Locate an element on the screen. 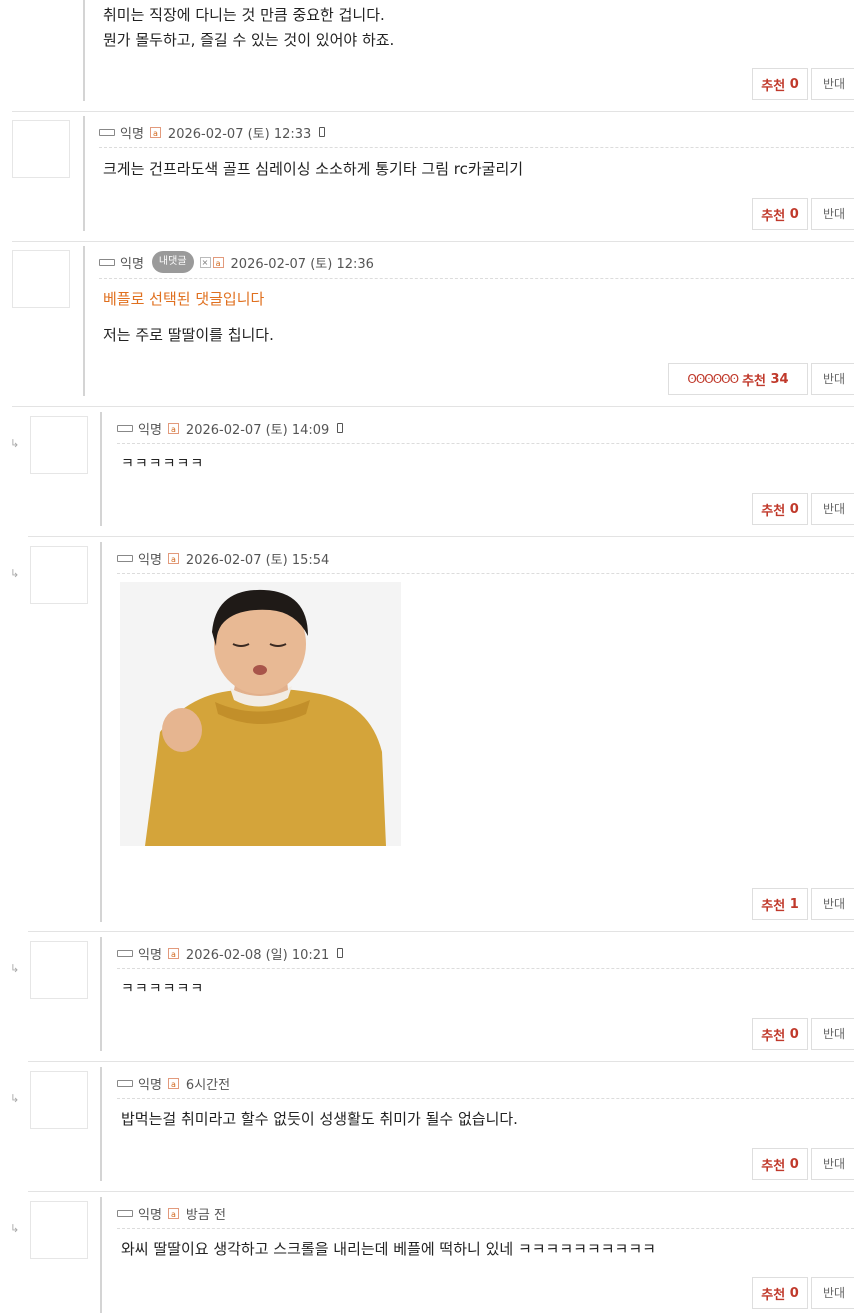 This screenshot has width=854, height=1313. comment-date: 방금 전 is located at coordinates (205, 1215).